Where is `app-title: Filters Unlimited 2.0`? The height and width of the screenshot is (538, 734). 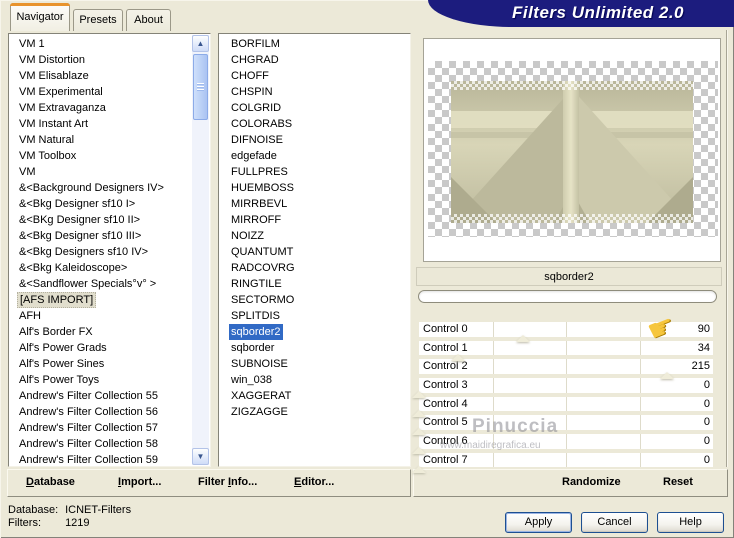
app-title: Filters Unlimited 2.0 is located at coordinates (598, 12).